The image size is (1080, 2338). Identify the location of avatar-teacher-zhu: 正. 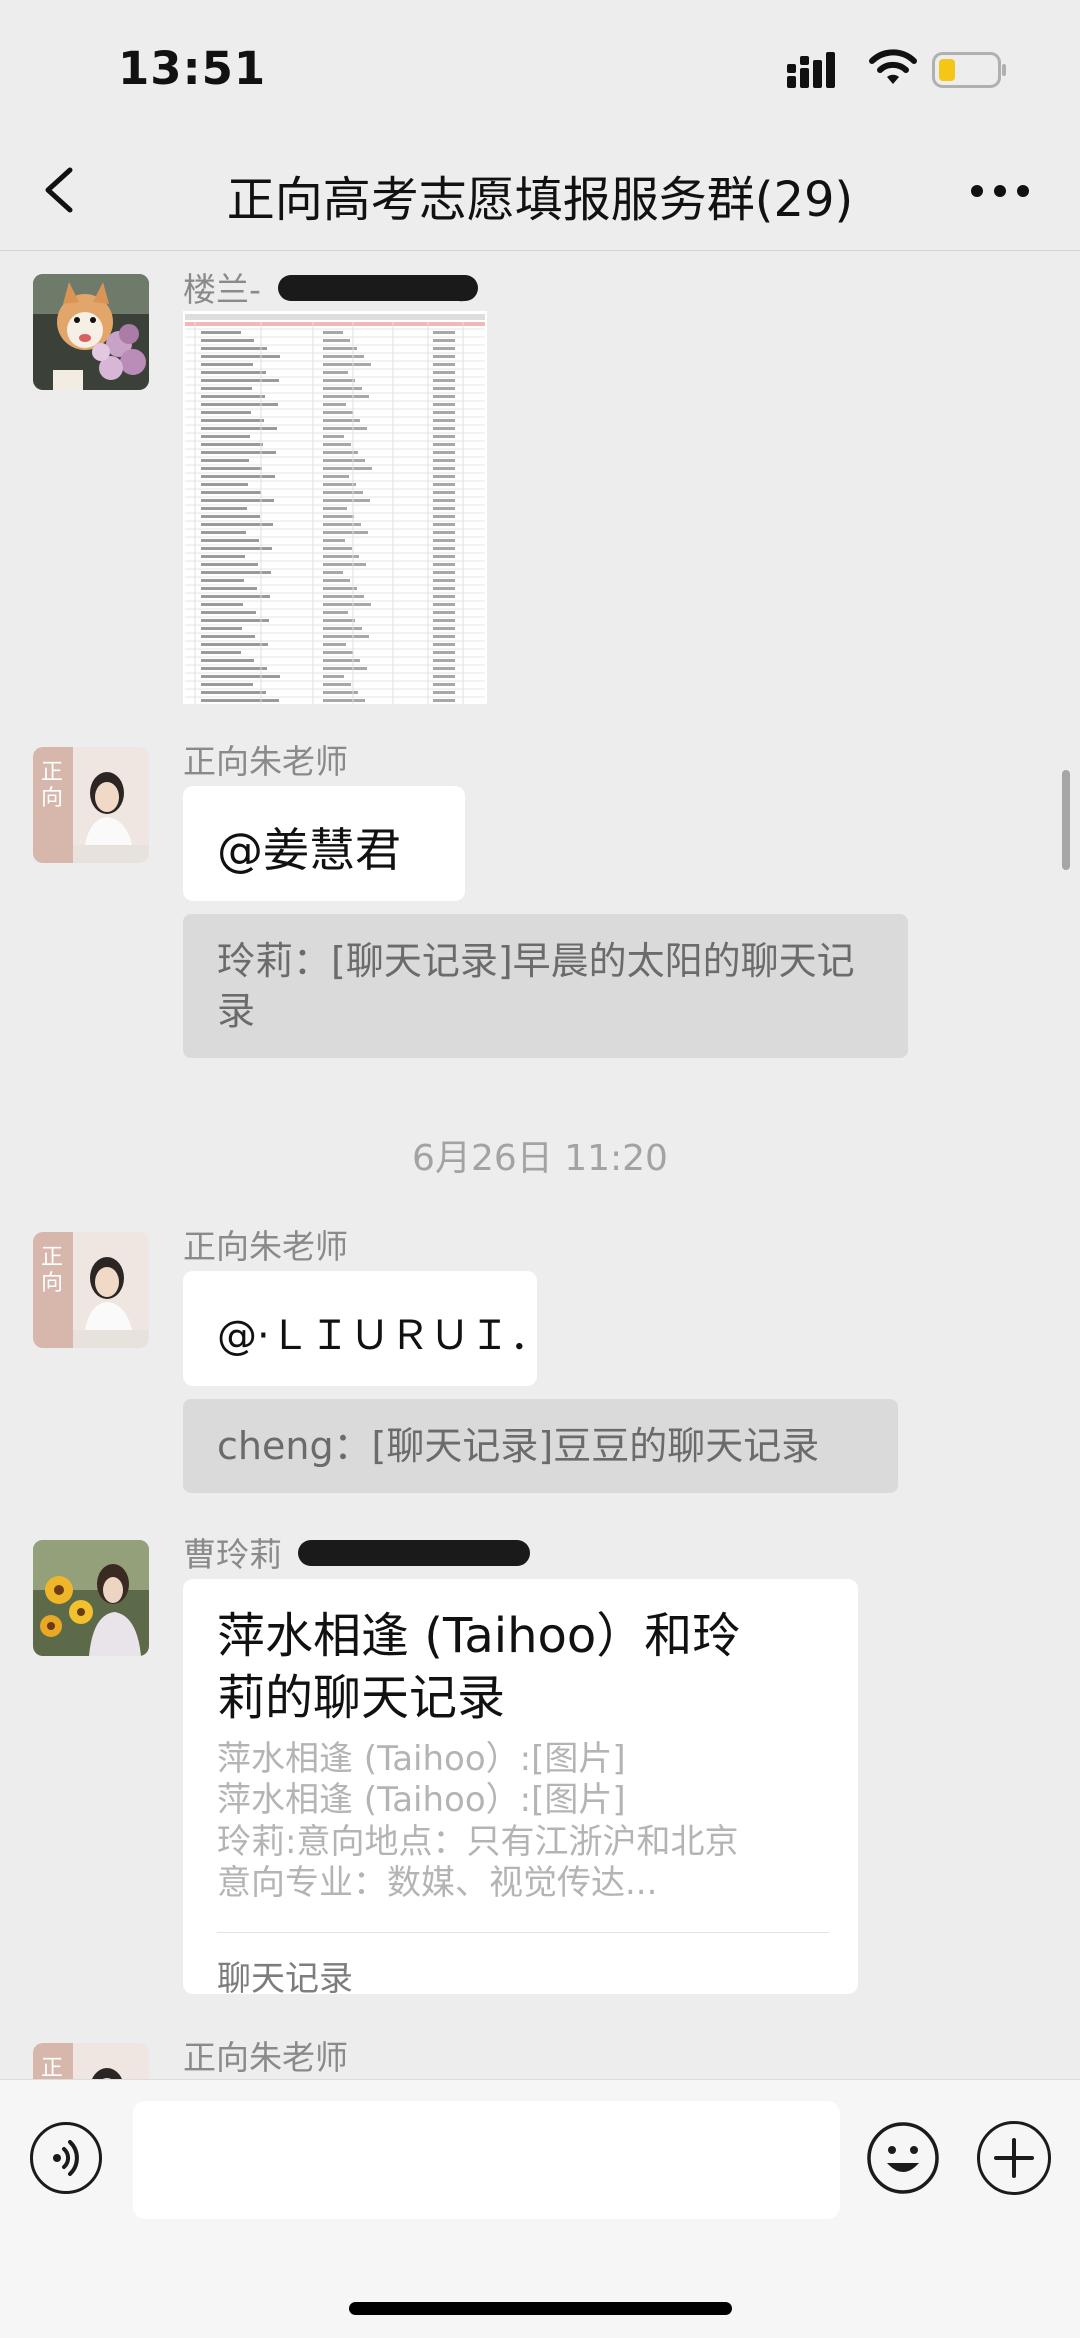
(91, 2061).